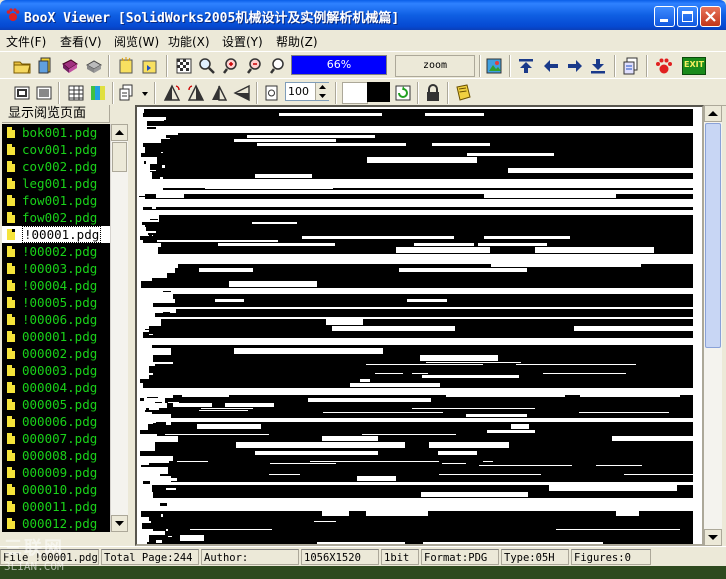 Image resolution: width=726 pixels, height=579 pixels. What do you see at coordinates (196, 93) in the screenshot?
I see `rotate-right-icon` at bounding box center [196, 93].